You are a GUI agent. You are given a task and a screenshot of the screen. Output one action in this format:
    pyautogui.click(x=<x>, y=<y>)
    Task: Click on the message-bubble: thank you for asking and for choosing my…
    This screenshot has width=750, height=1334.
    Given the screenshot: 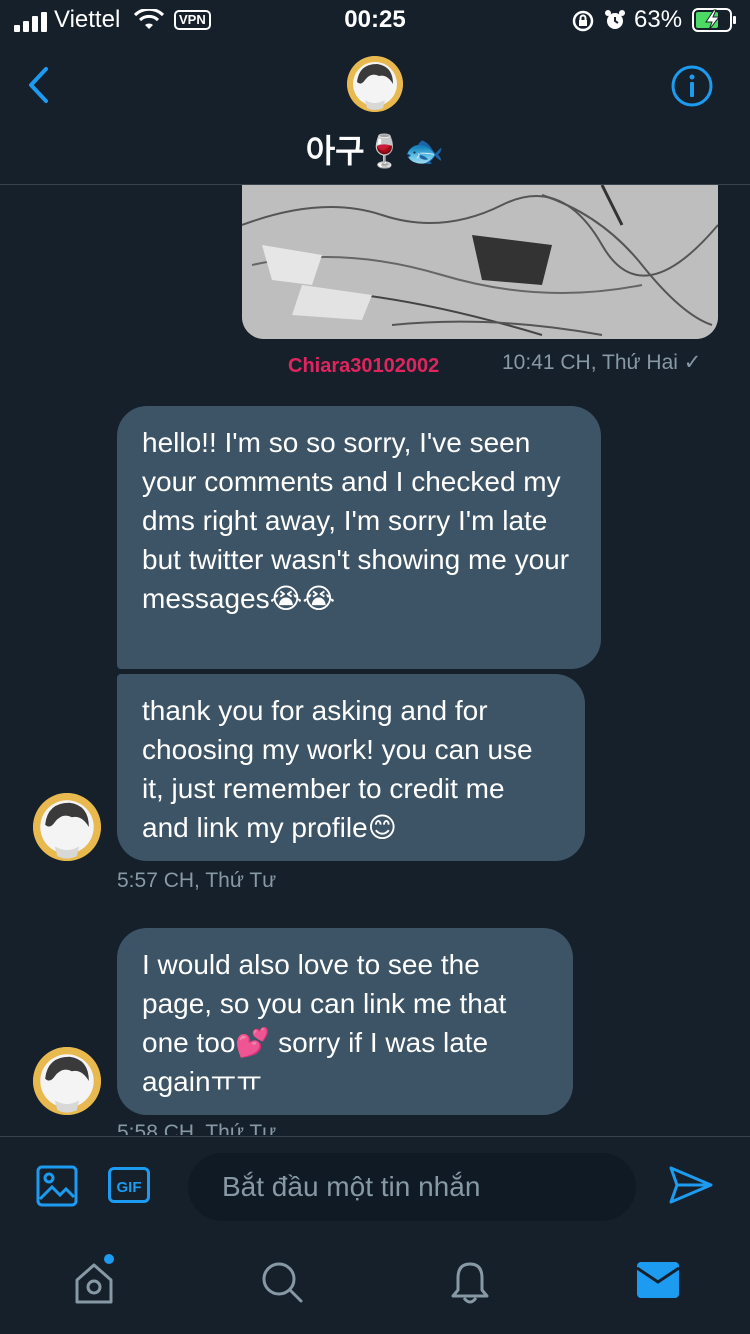 What is the action you would take?
    pyautogui.click(x=351, y=767)
    